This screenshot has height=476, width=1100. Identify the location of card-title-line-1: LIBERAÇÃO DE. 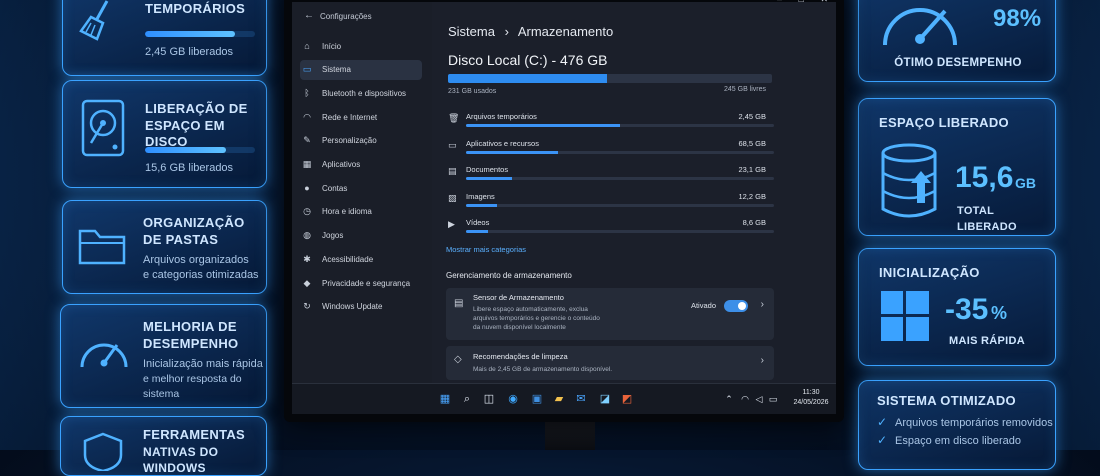
(196, 108).